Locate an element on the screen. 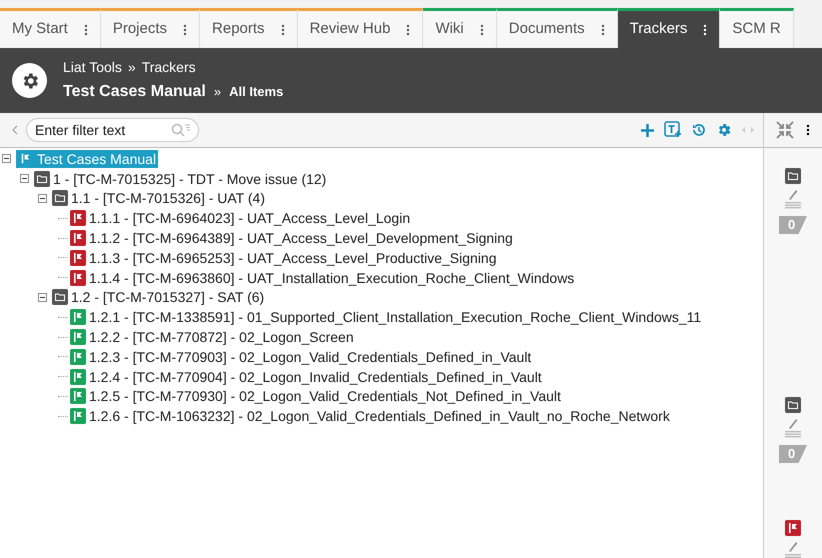  tree-node: 1.2.5 - [TC-M-770930] - 02_Logon_Valid_Credentials_Not_Defined_in_Vault is located at coordinates (315, 396).